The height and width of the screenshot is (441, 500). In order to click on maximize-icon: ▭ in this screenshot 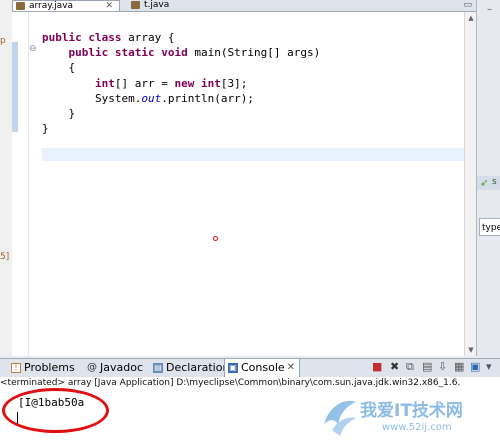, I will do `click(467, 5)`.